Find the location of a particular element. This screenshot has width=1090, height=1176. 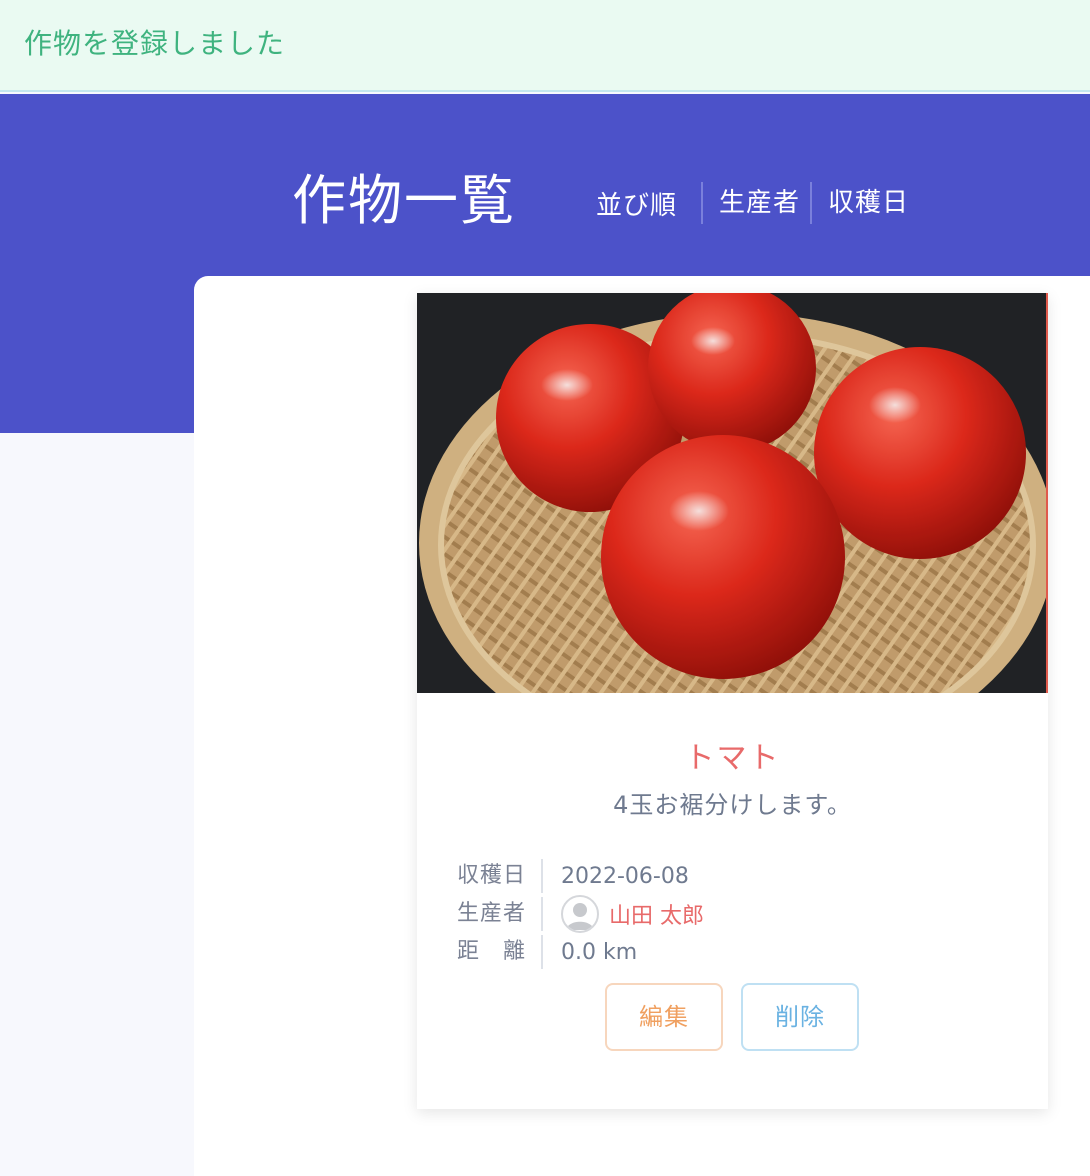

avatar is located at coordinates (580, 914).